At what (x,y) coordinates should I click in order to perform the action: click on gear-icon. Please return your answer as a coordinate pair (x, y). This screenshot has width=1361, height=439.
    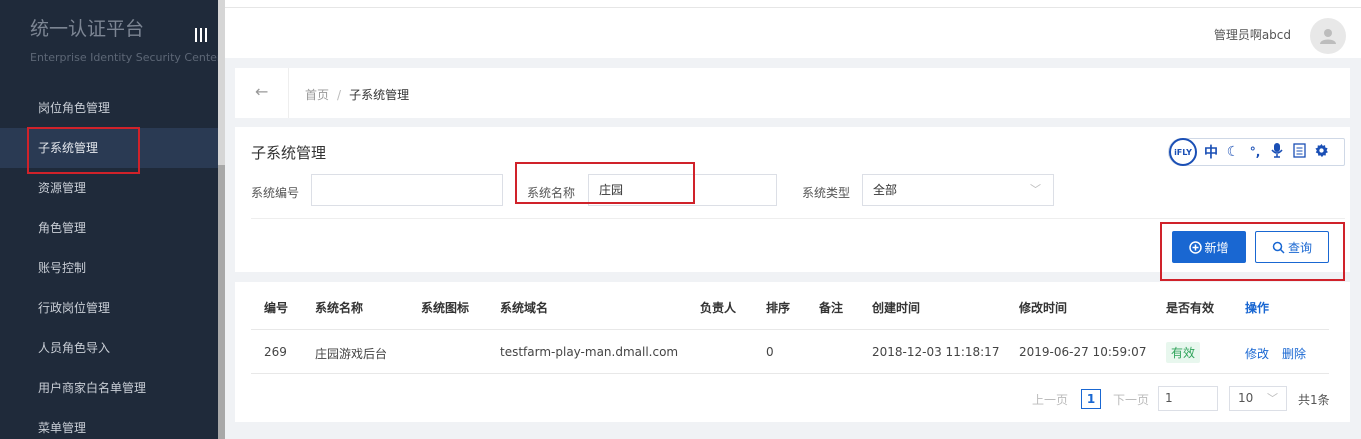
    Looking at the image, I should click on (1321, 152).